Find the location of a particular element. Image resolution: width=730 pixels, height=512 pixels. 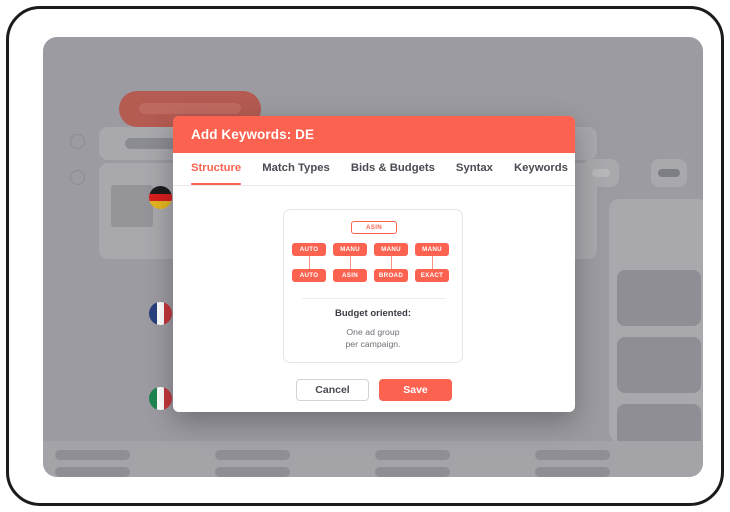

diagram-node-lower-1: AUTO is located at coordinates (309, 275).